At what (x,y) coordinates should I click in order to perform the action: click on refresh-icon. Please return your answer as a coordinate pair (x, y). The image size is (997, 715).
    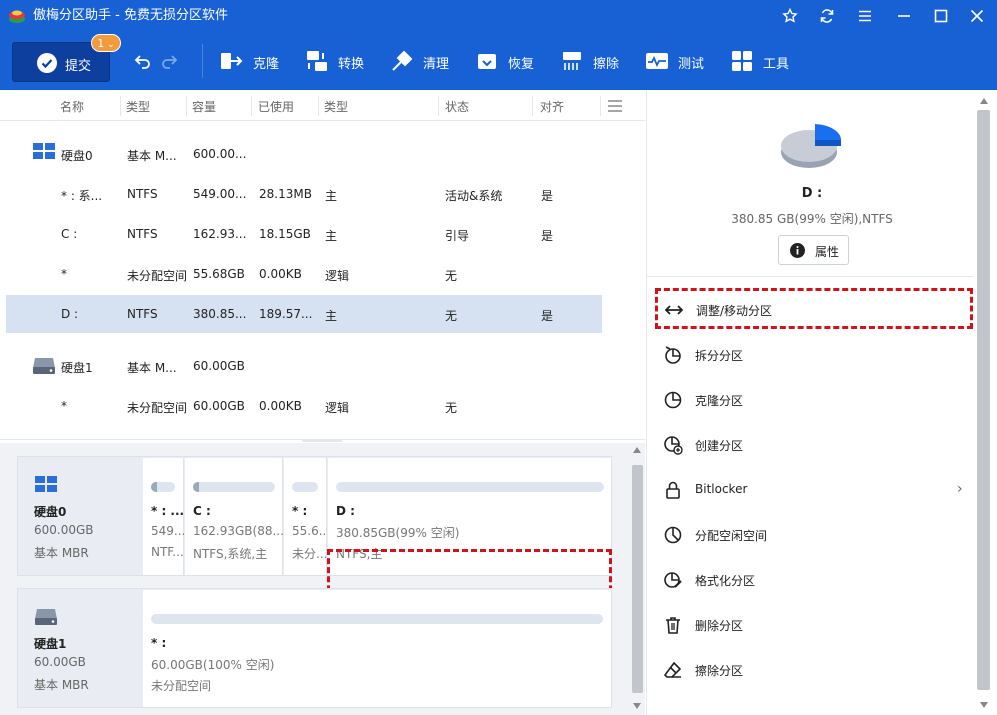
    Looking at the image, I should click on (827, 16).